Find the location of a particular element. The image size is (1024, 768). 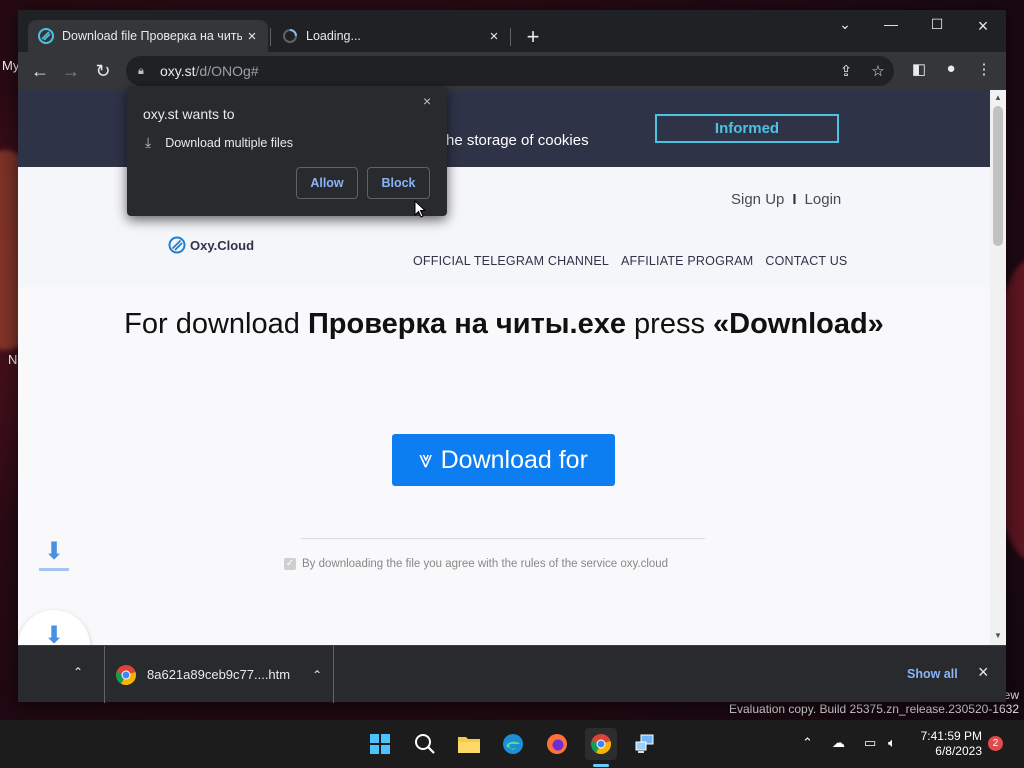

taskbar: ⌃ ☁ ▭ 🔈︎ 7:41:59 PM 6/8/2023 2 is located at coordinates (512, 744).